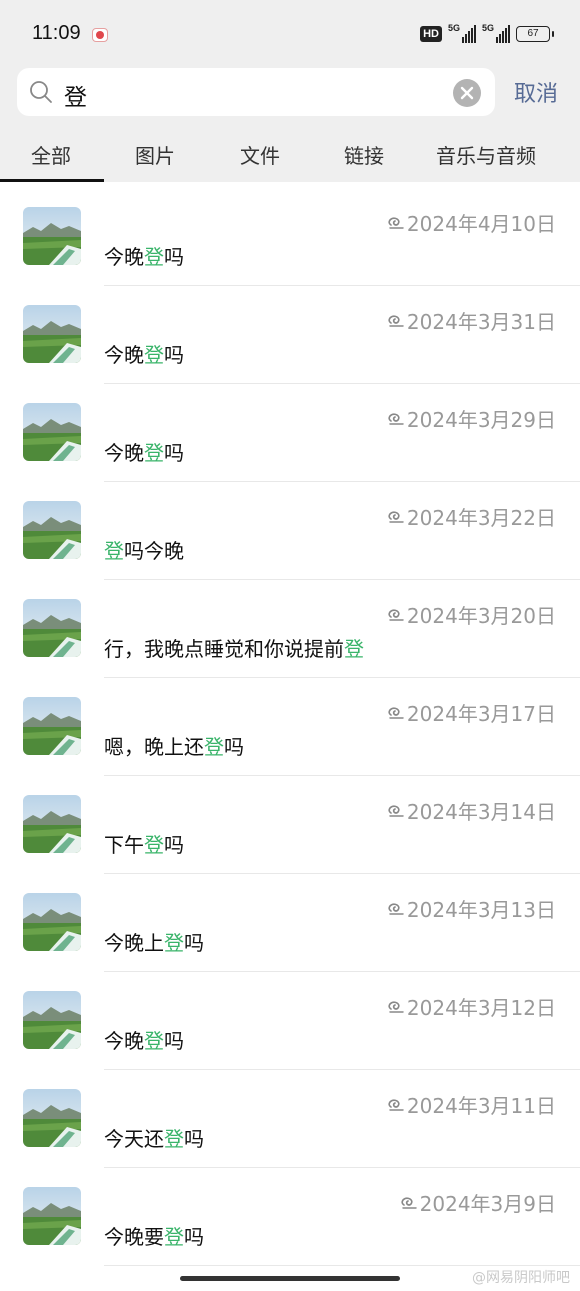 This screenshot has width=580, height=1291. Describe the element at coordinates (234, 647) in the screenshot. I see `message-snippet: 行，我晚点睡觉和你说提前登` at that location.